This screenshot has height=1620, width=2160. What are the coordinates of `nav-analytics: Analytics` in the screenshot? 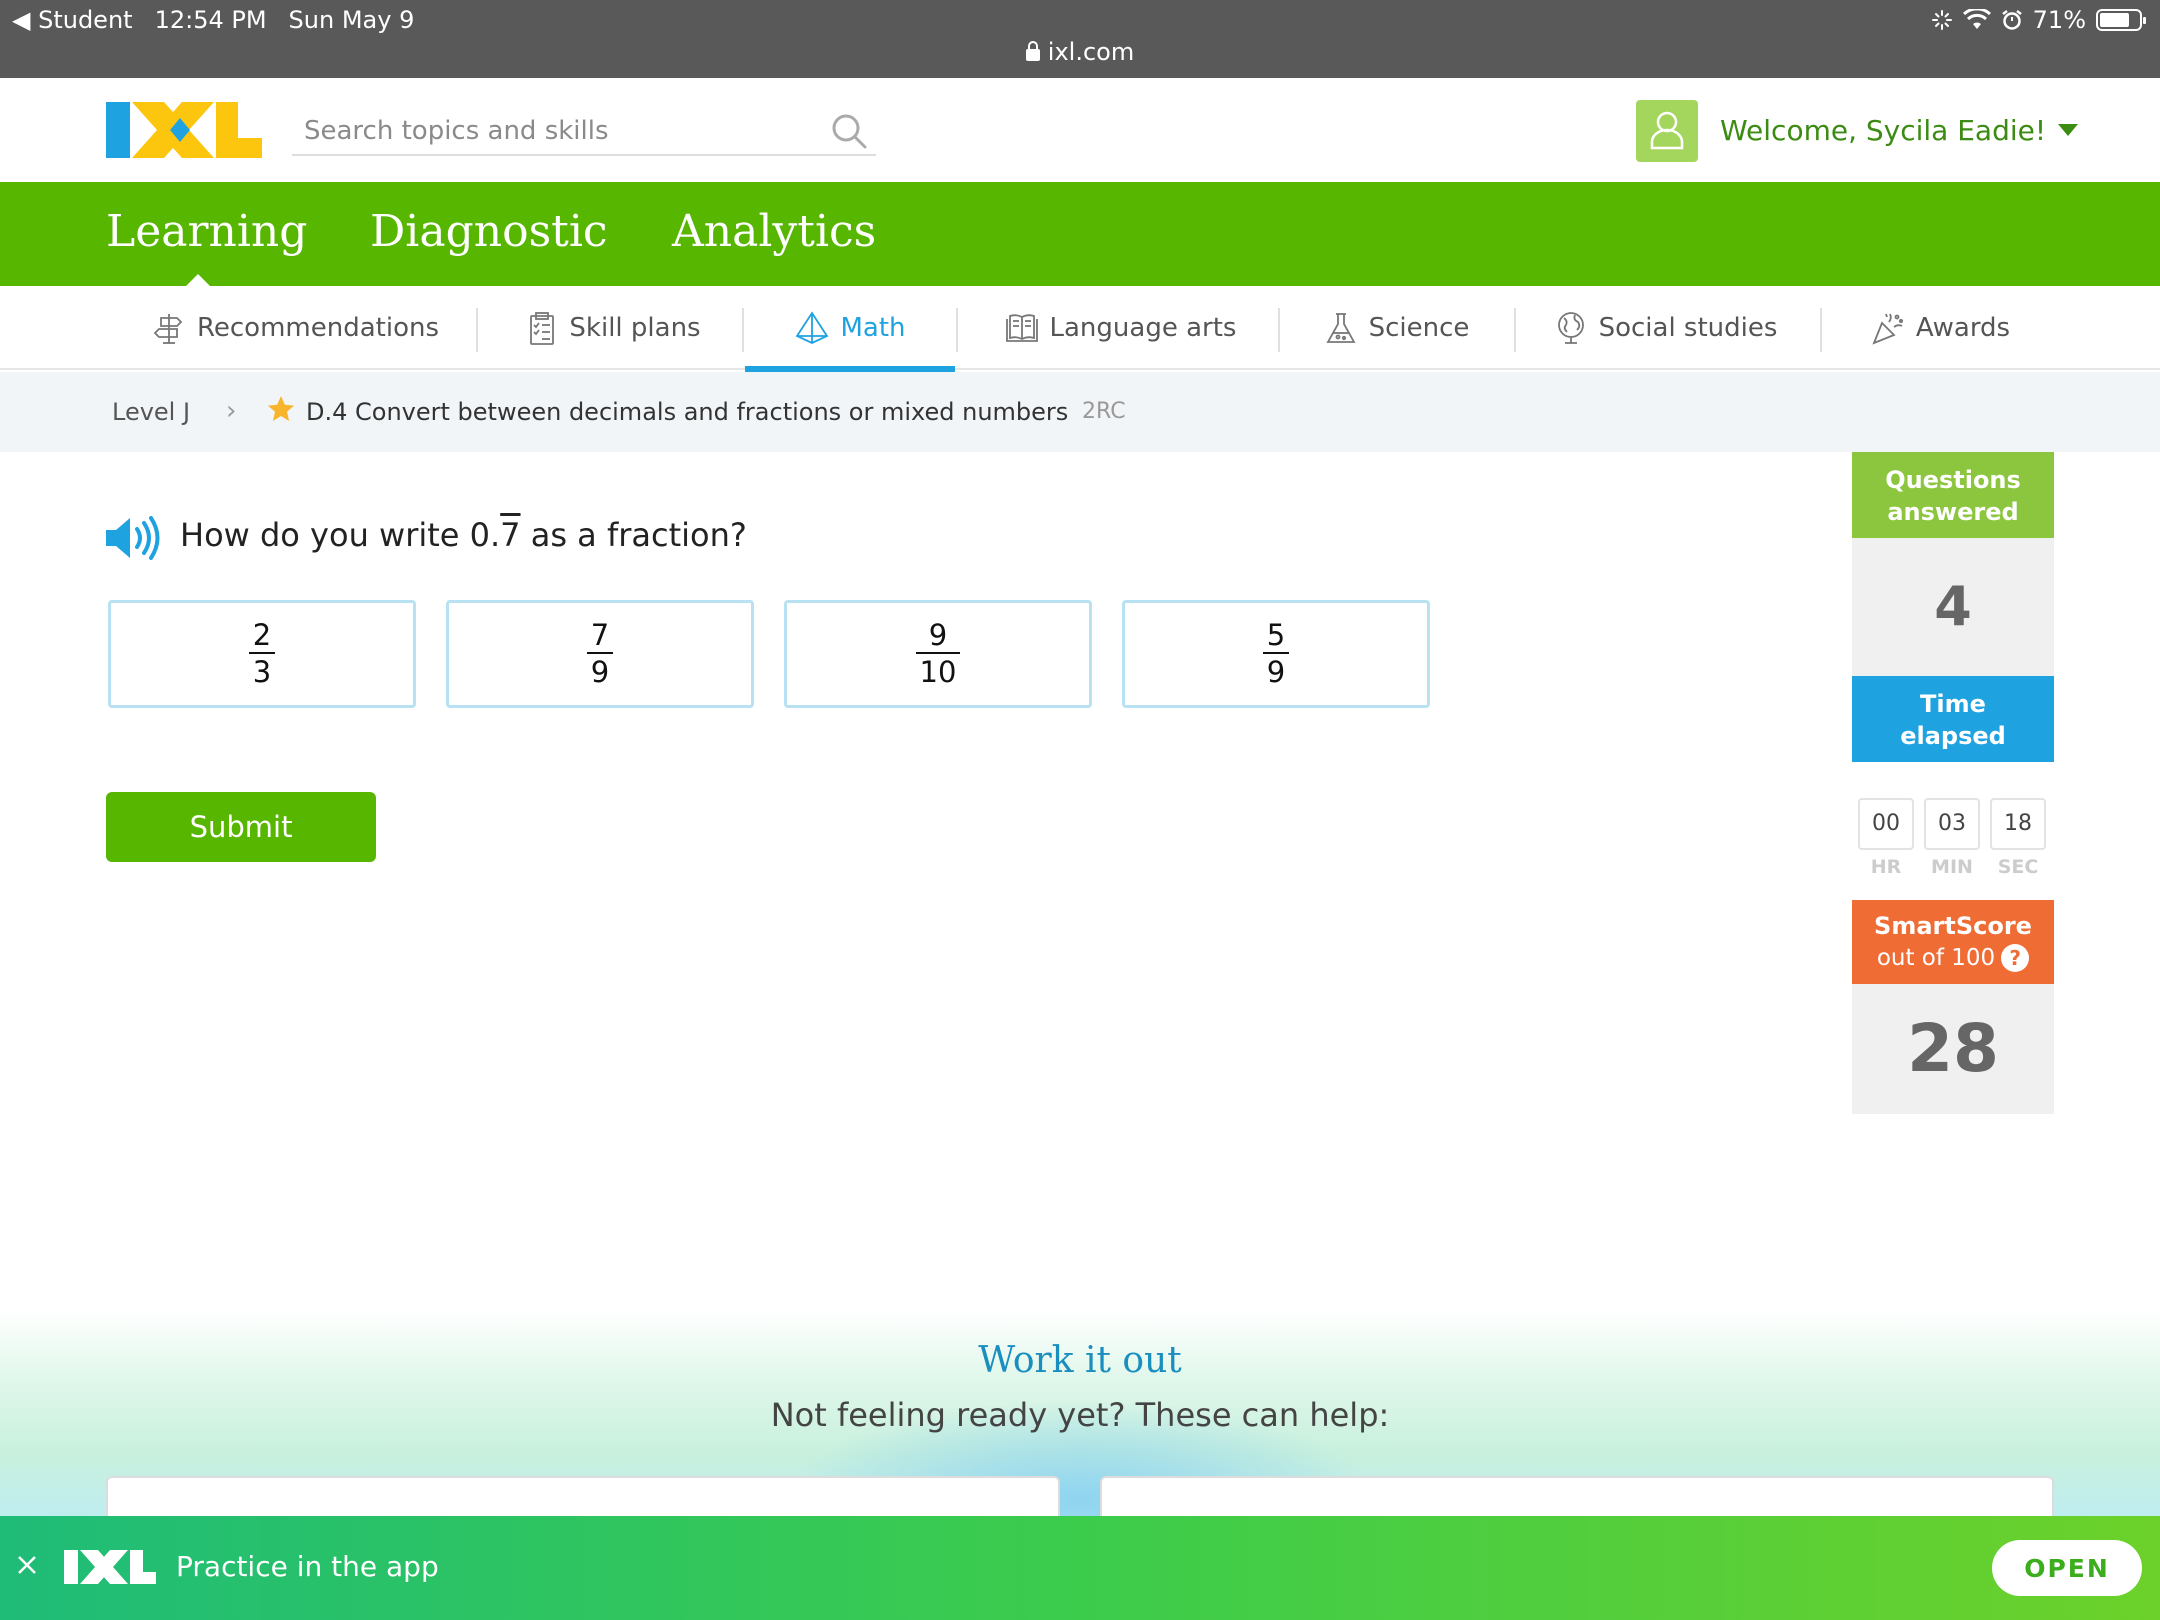 It's located at (774, 231).